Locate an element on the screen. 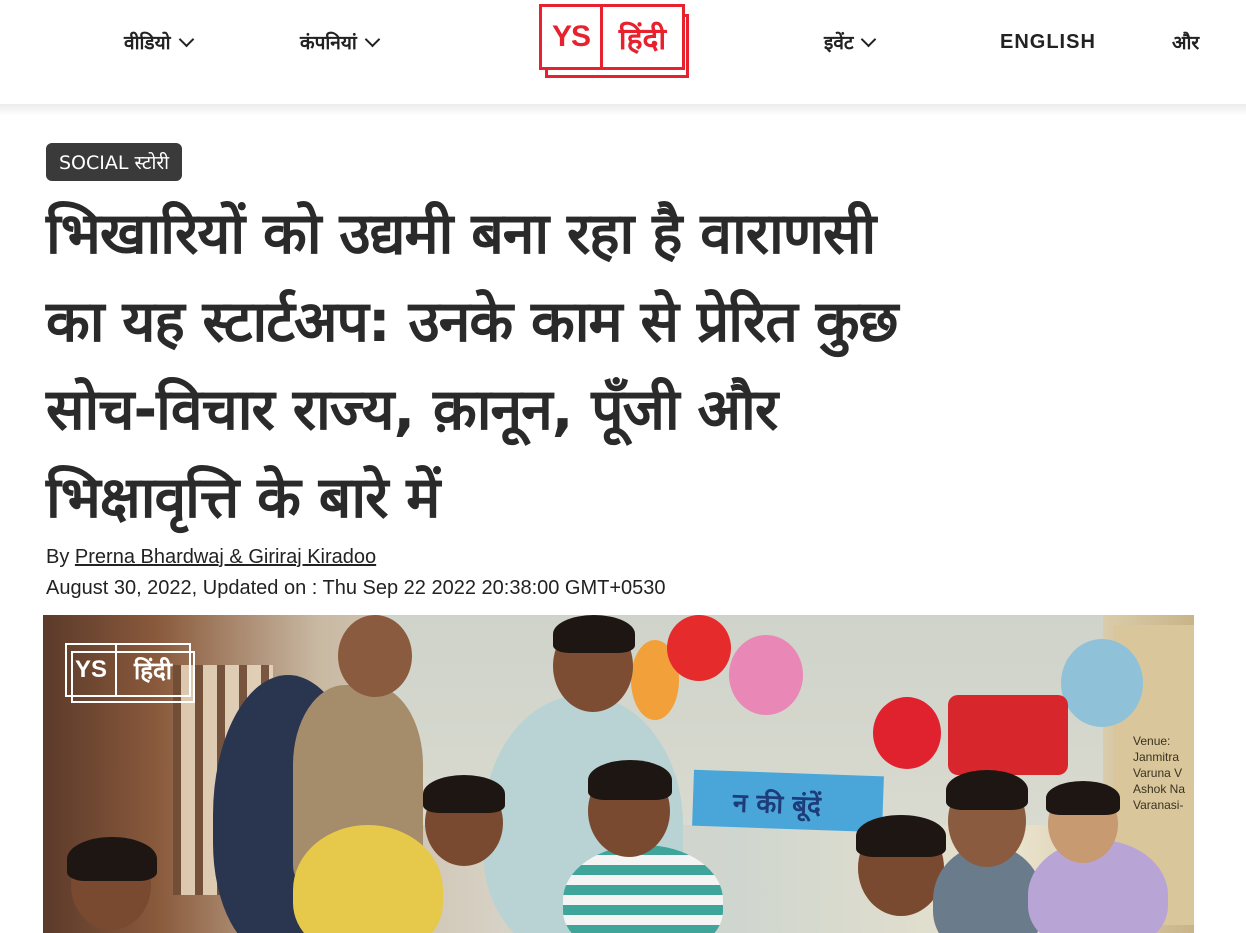 This screenshot has width=1246, height=933. yourstory-hindi-logo: YS हिंदी is located at coordinates (616, 43).